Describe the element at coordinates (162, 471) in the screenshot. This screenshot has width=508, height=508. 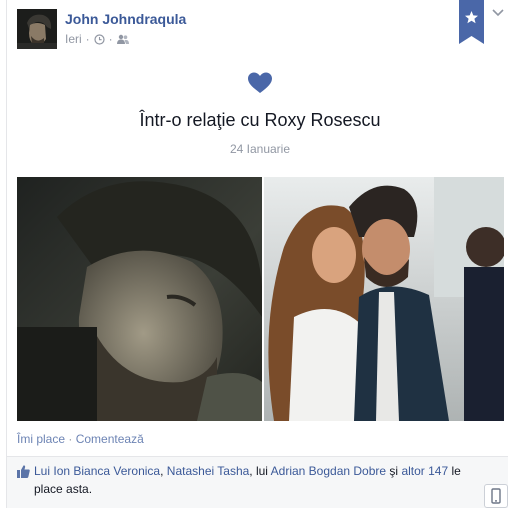
I see `likes-comma: ,` at that location.